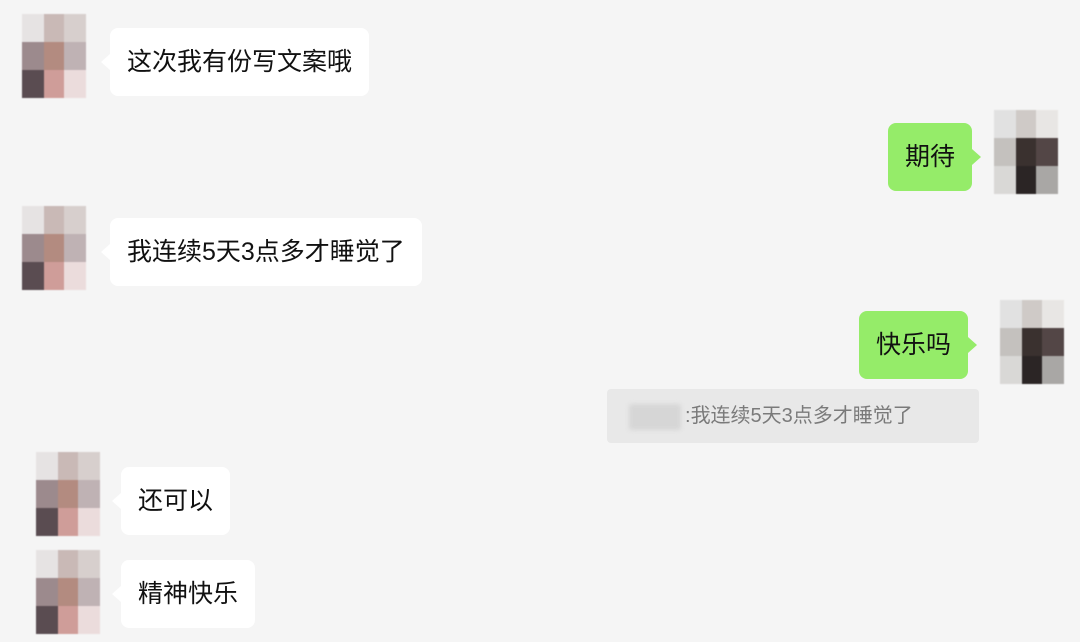  Describe the element at coordinates (914, 345) in the screenshot. I see `message-text: 快乐吗` at that location.